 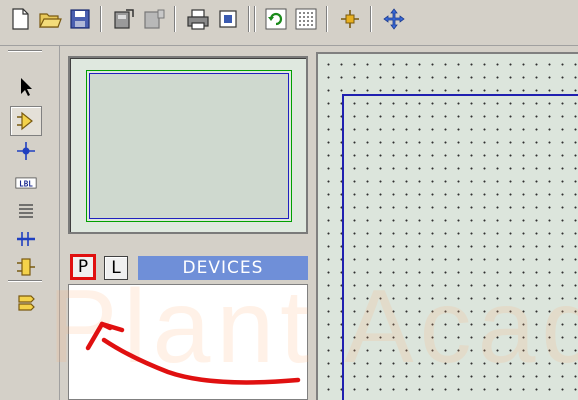 What do you see at coordinates (223, 268) in the screenshot?
I see `devices-title: DEVICES` at bounding box center [223, 268].